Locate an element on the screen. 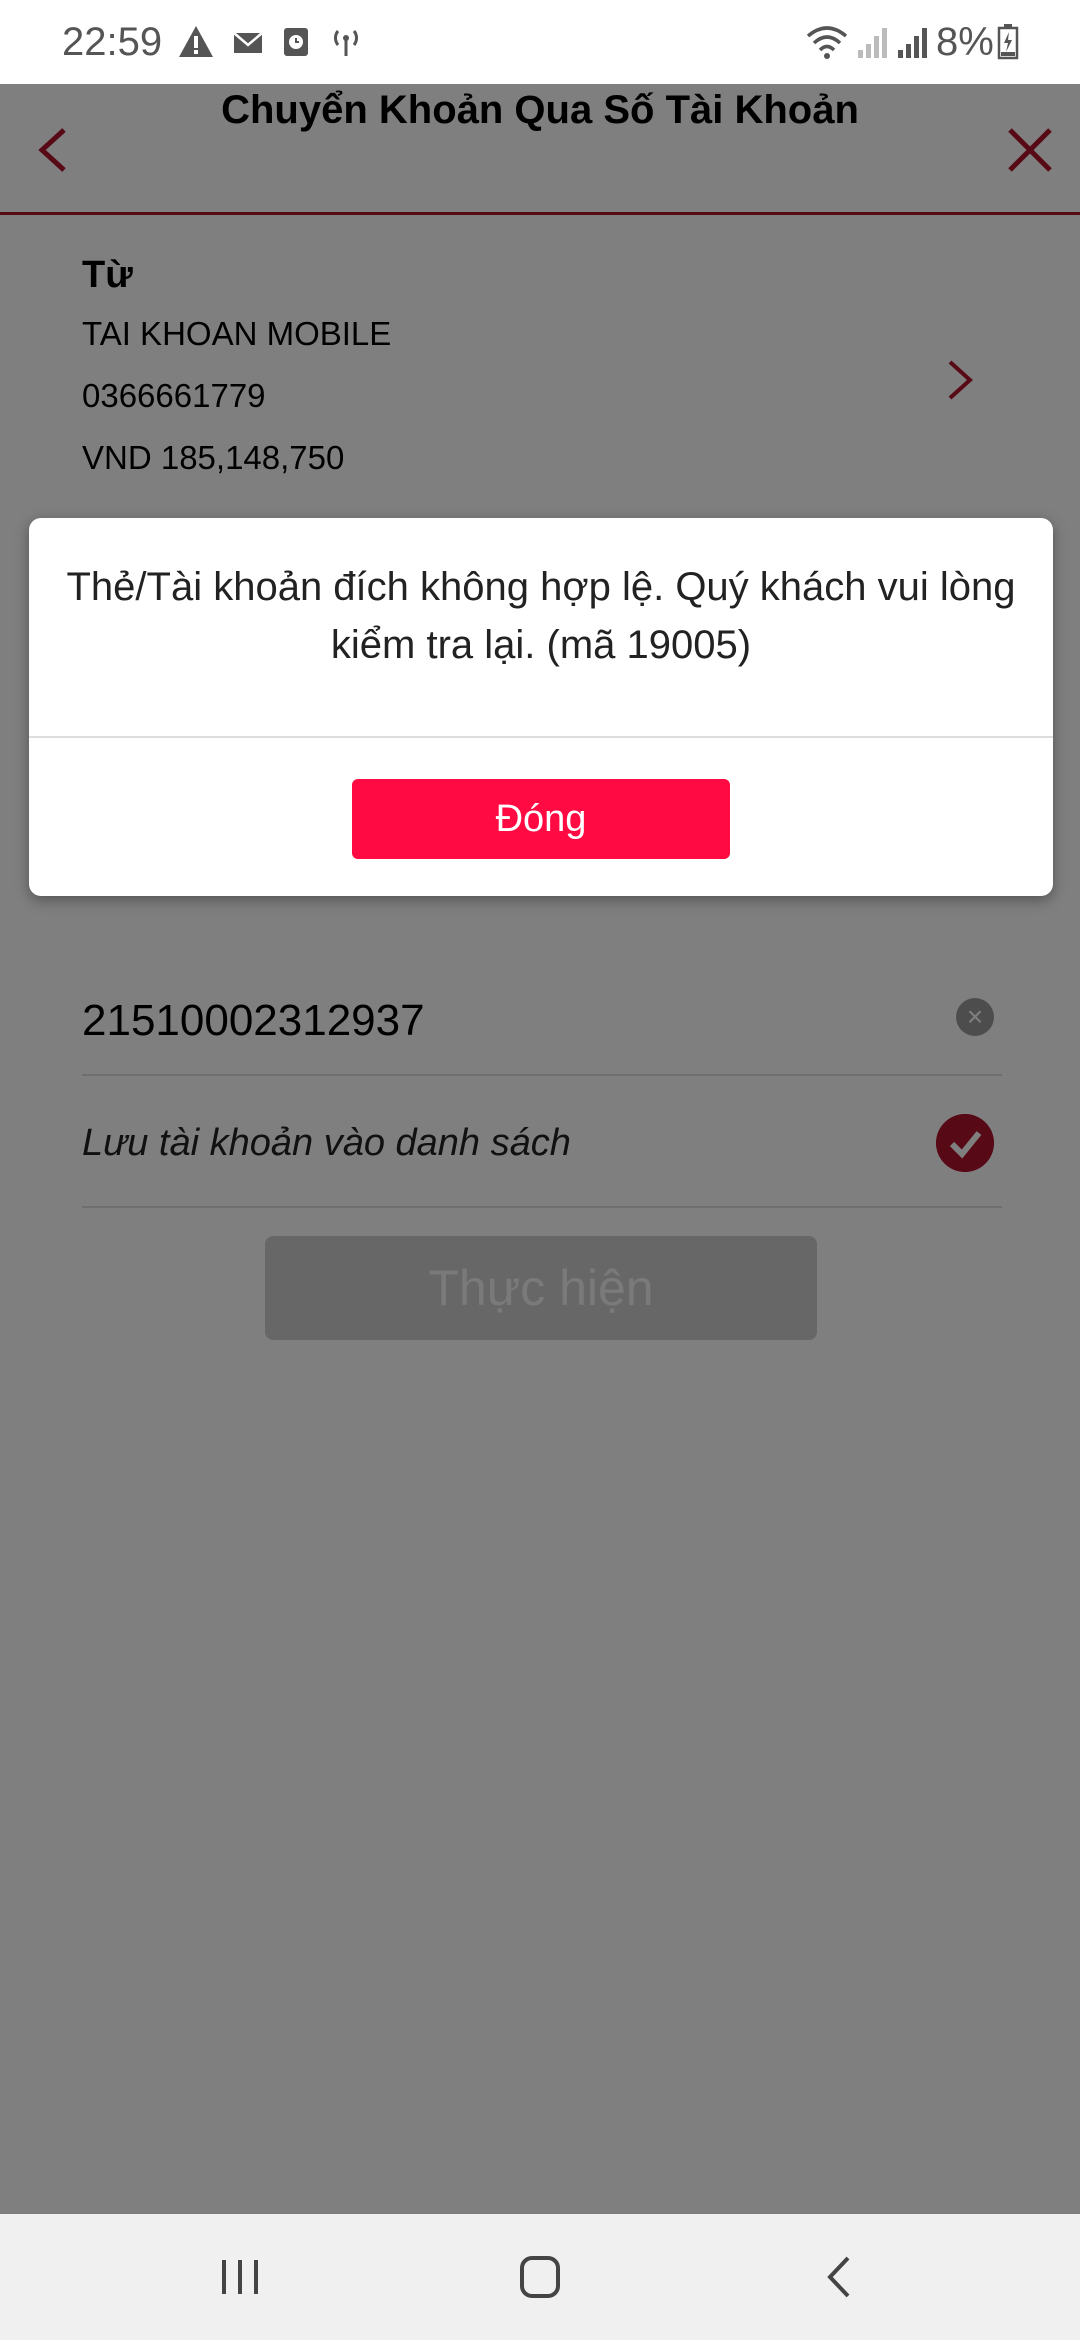  recent-apps-icon is located at coordinates (240, 2277).